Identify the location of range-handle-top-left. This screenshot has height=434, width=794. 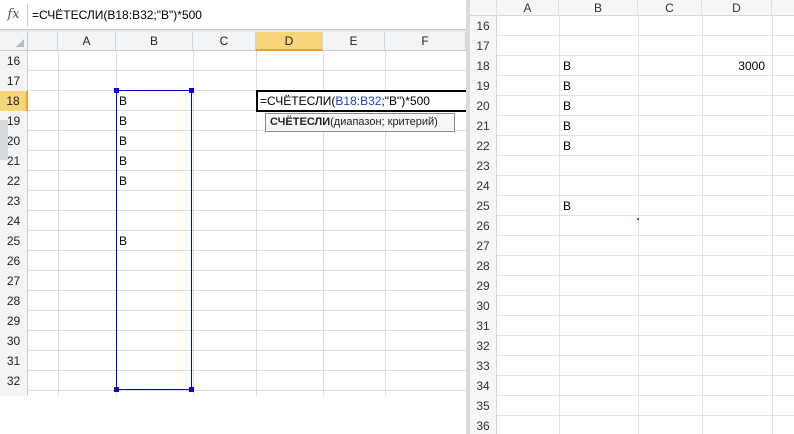
(116, 90).